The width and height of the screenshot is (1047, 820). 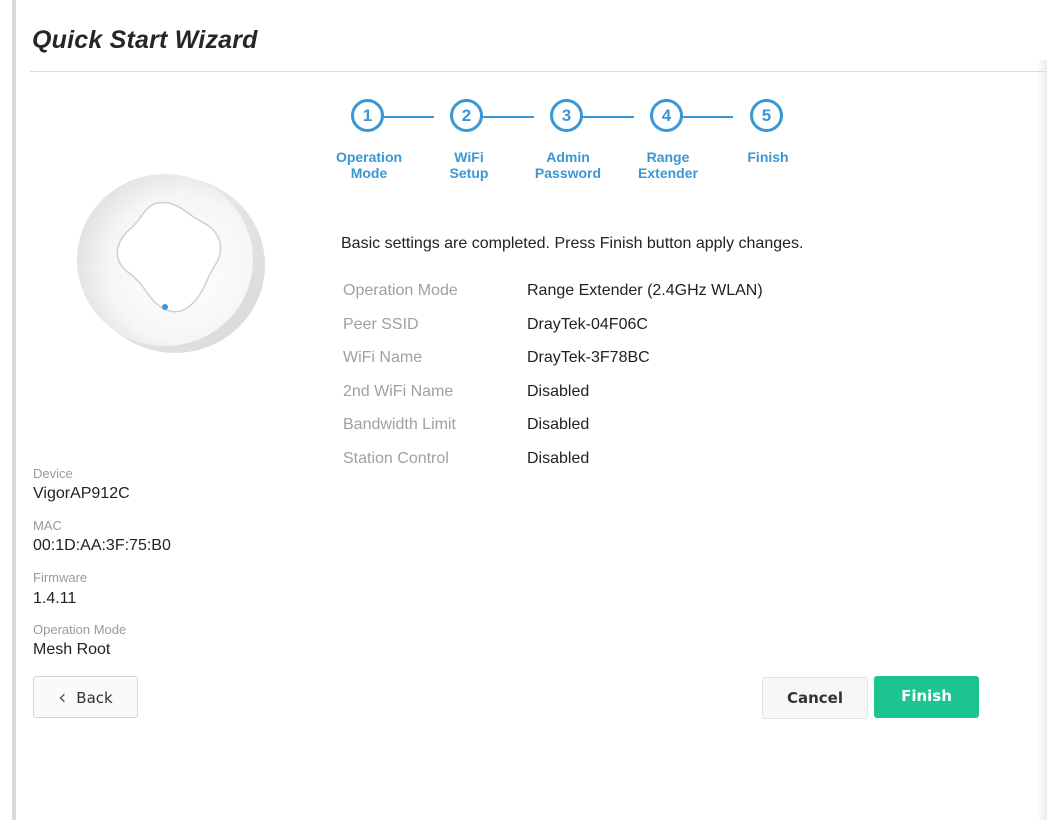 What do you see at coordinates (60, 577) in the screenshot?
I see `firmware-label: Firmware` at bounding box center [60, 577].